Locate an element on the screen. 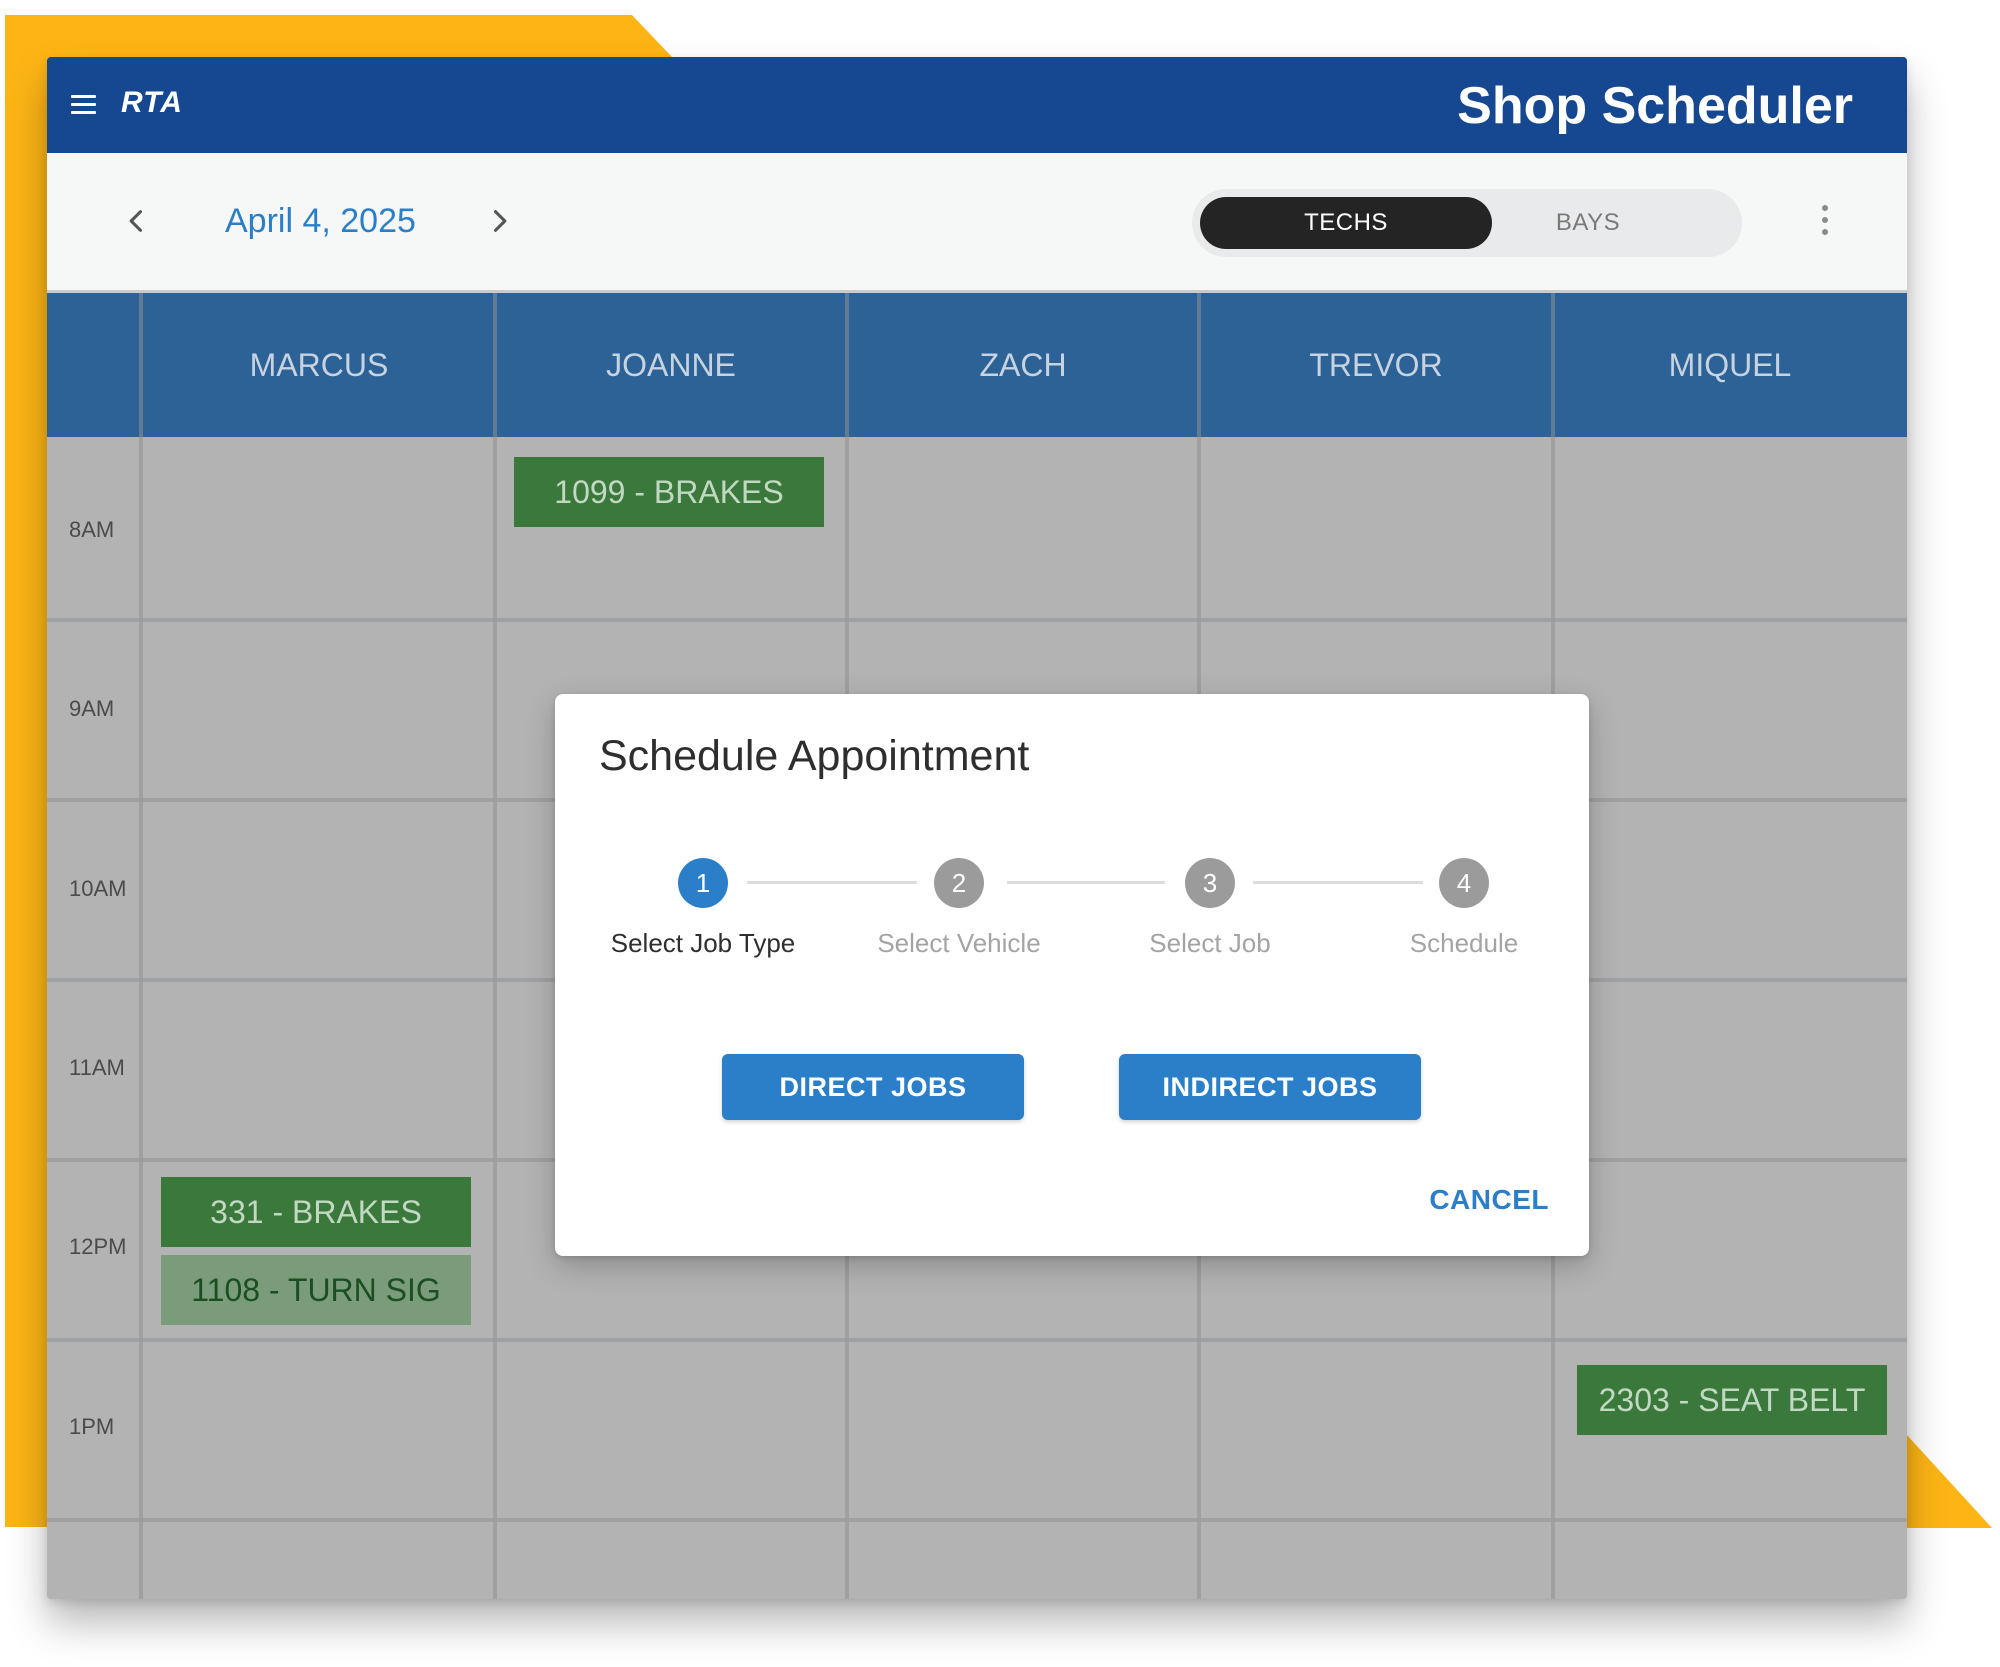 The width and height of the screenshot is (2000, 1667). step-number: 3 is located at coordinates (1210, 883).